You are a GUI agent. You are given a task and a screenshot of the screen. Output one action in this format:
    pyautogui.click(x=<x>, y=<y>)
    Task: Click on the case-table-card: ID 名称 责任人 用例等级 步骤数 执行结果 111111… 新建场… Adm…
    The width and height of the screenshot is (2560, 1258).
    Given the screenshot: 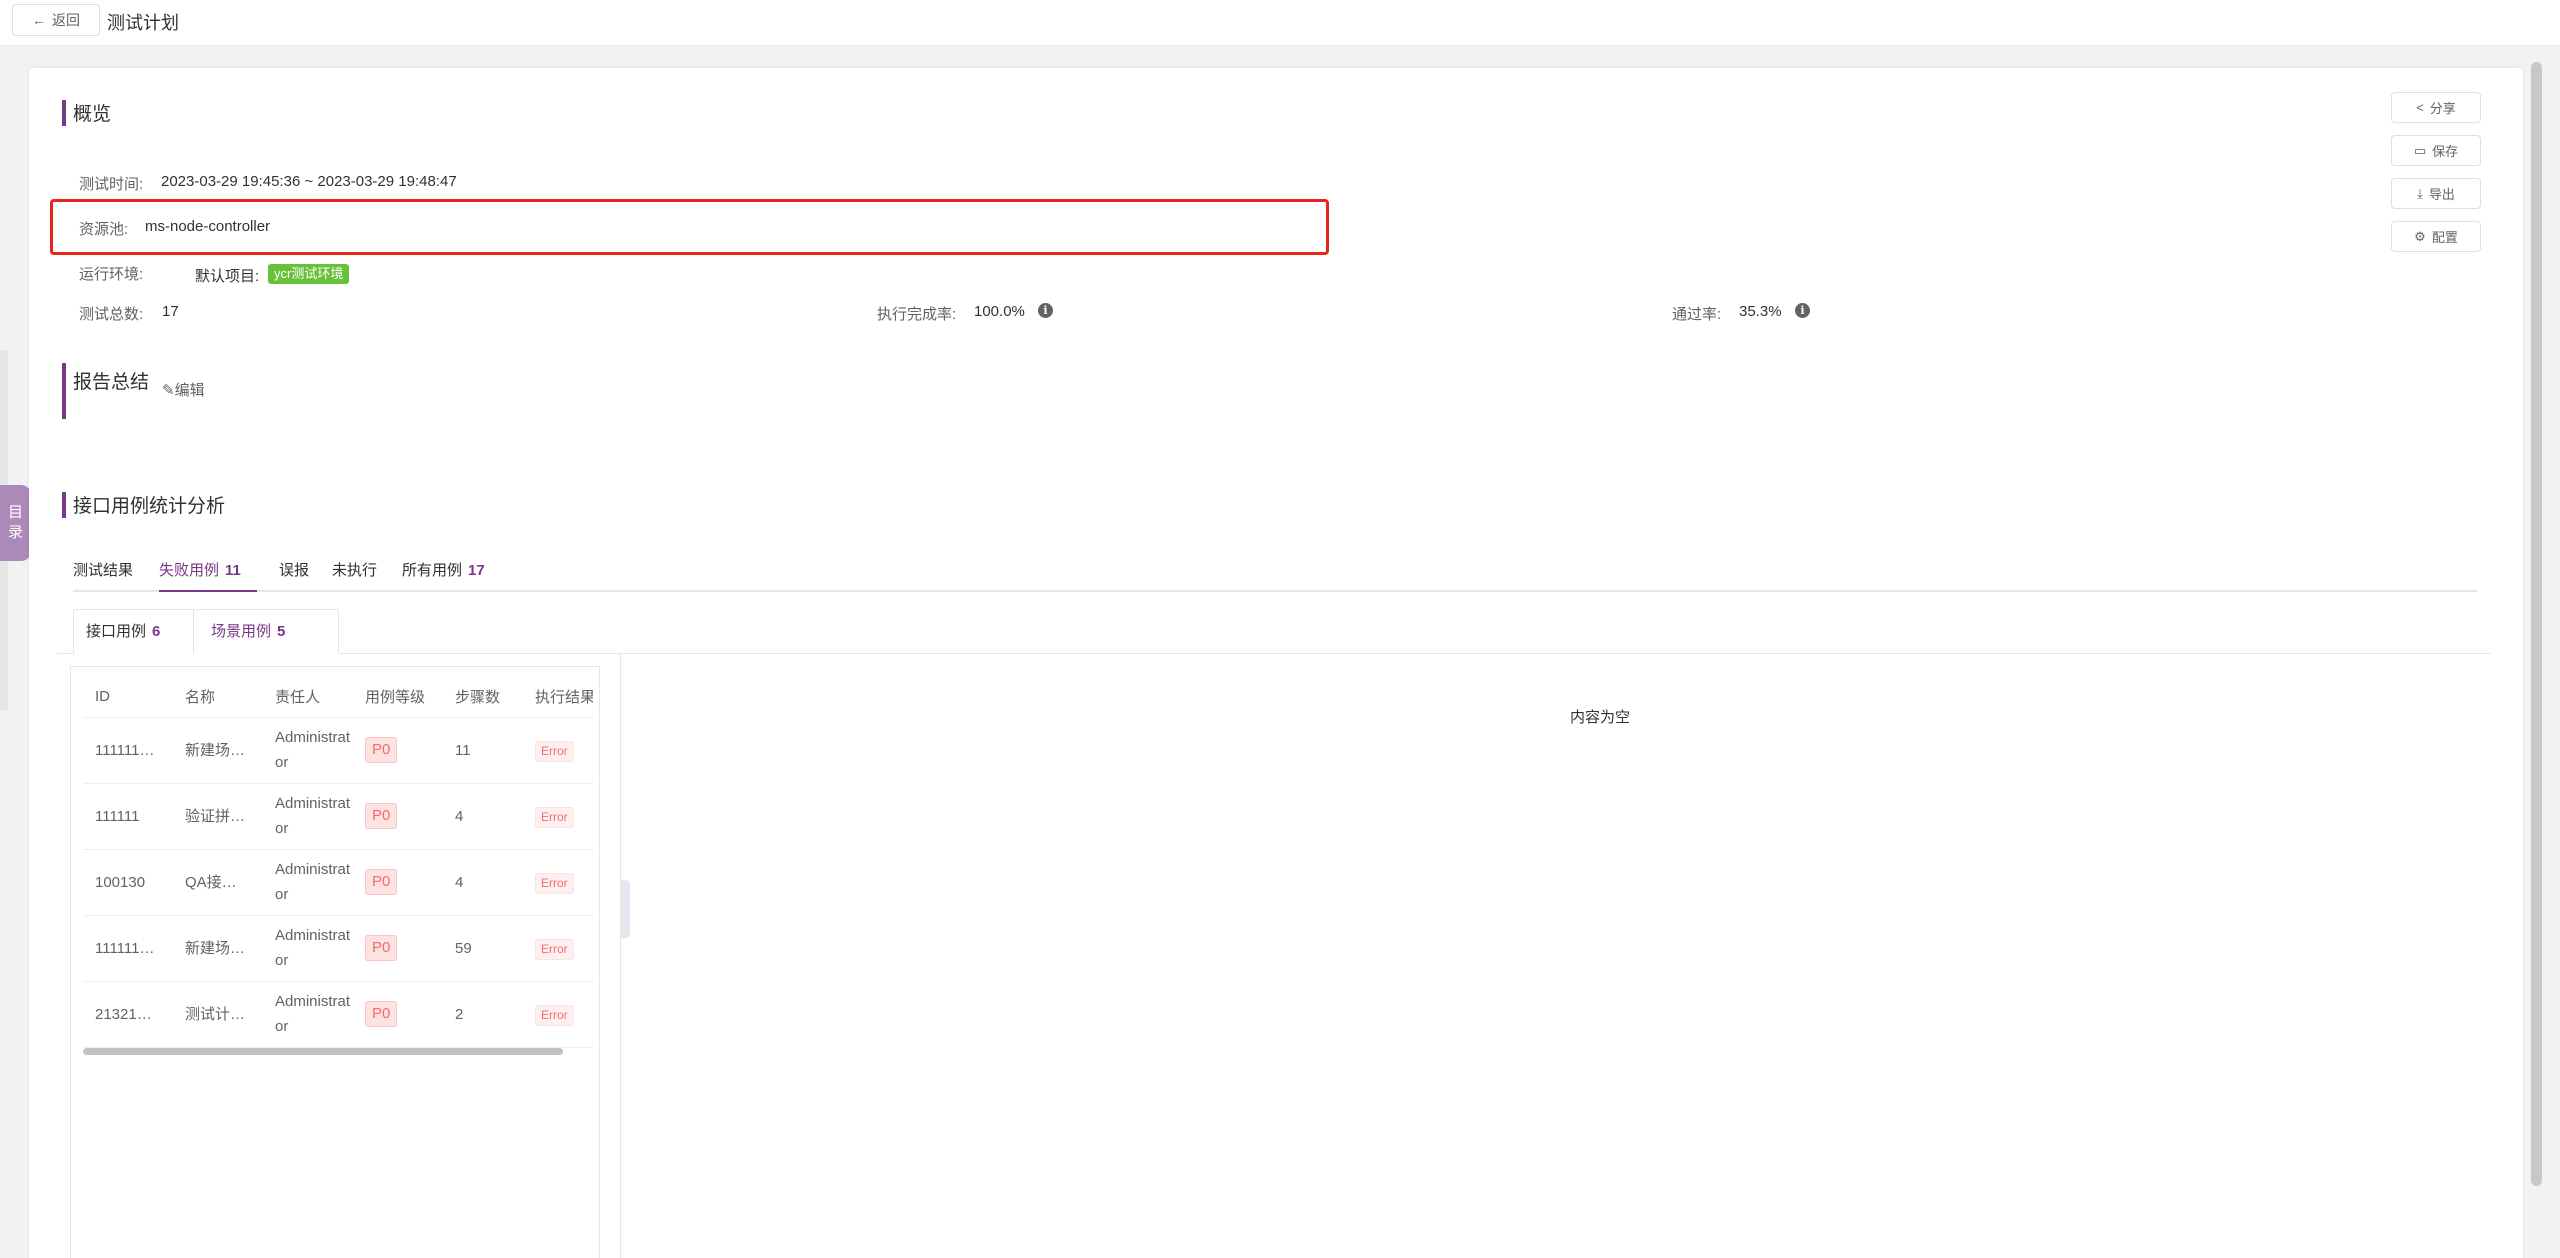 What is the action you would take?
    pyautogui.click(x=335, y=962)
    